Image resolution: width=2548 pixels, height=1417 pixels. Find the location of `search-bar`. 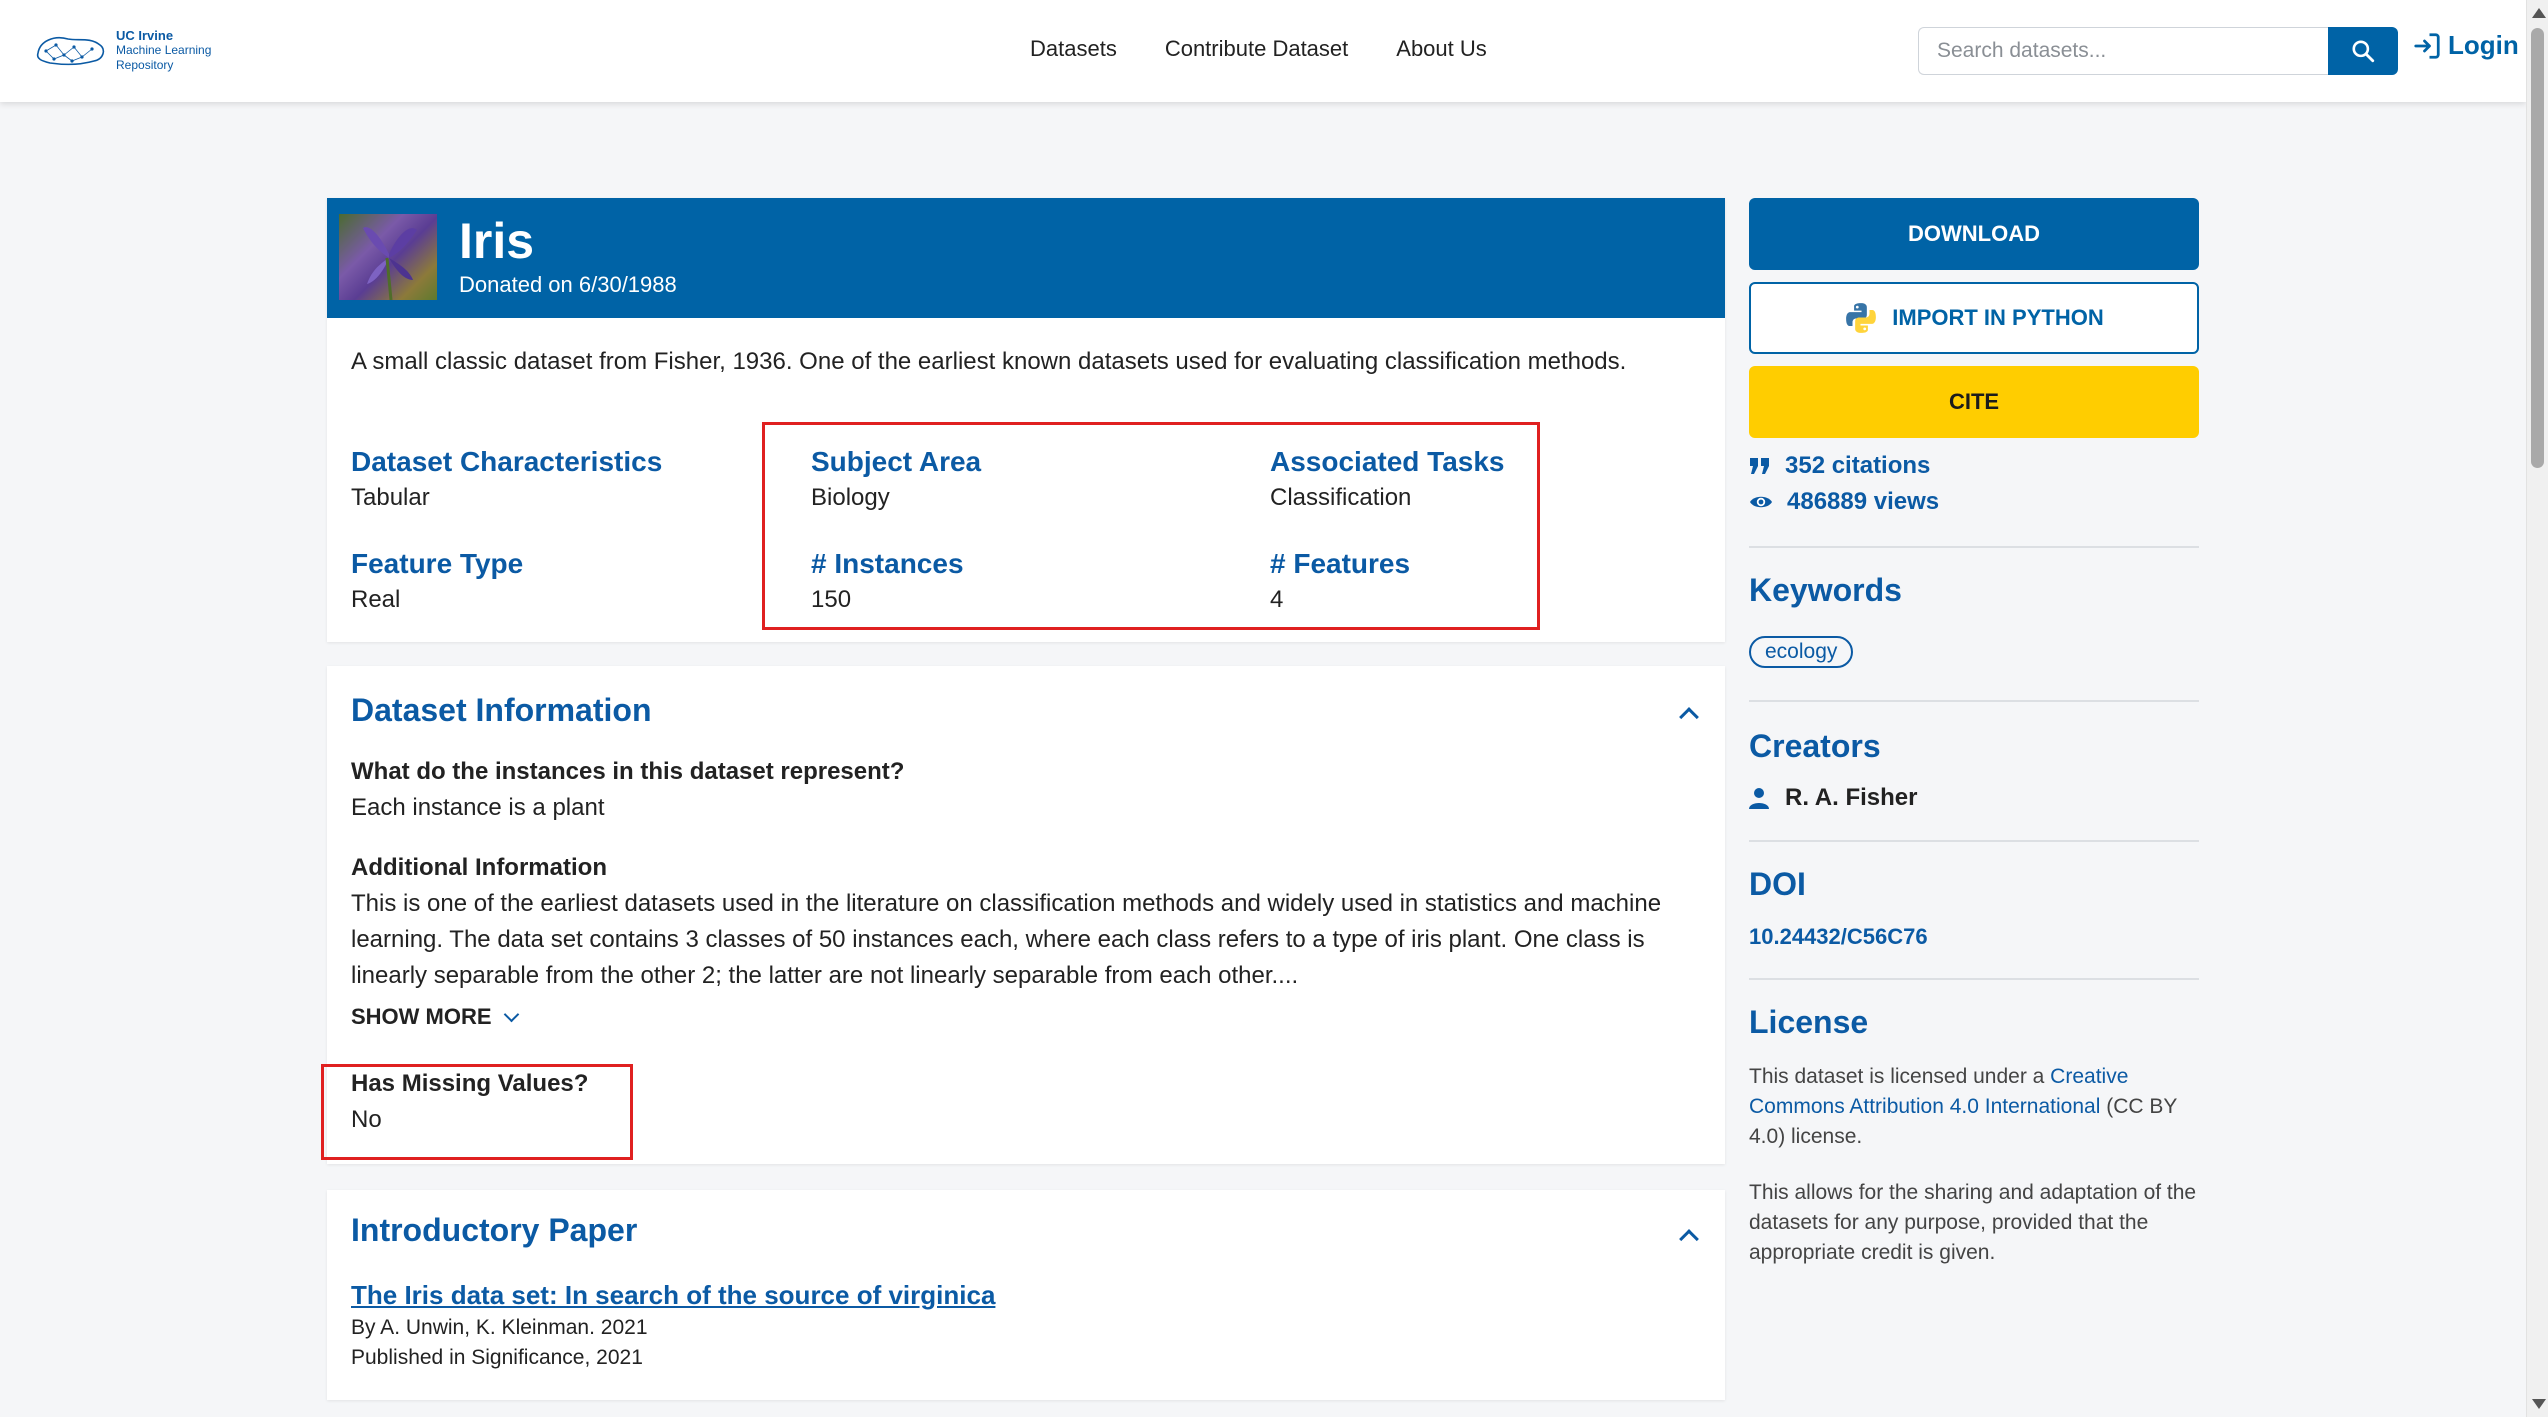

search-bar is located at coordinates (2158, 51).